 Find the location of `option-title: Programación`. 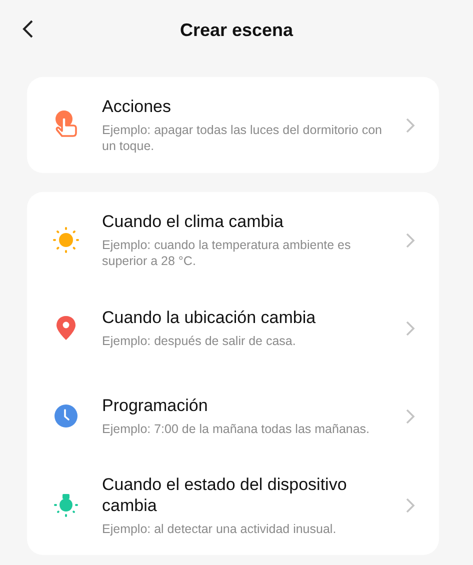

option-title: Programación is located at coordinates (155, 405).